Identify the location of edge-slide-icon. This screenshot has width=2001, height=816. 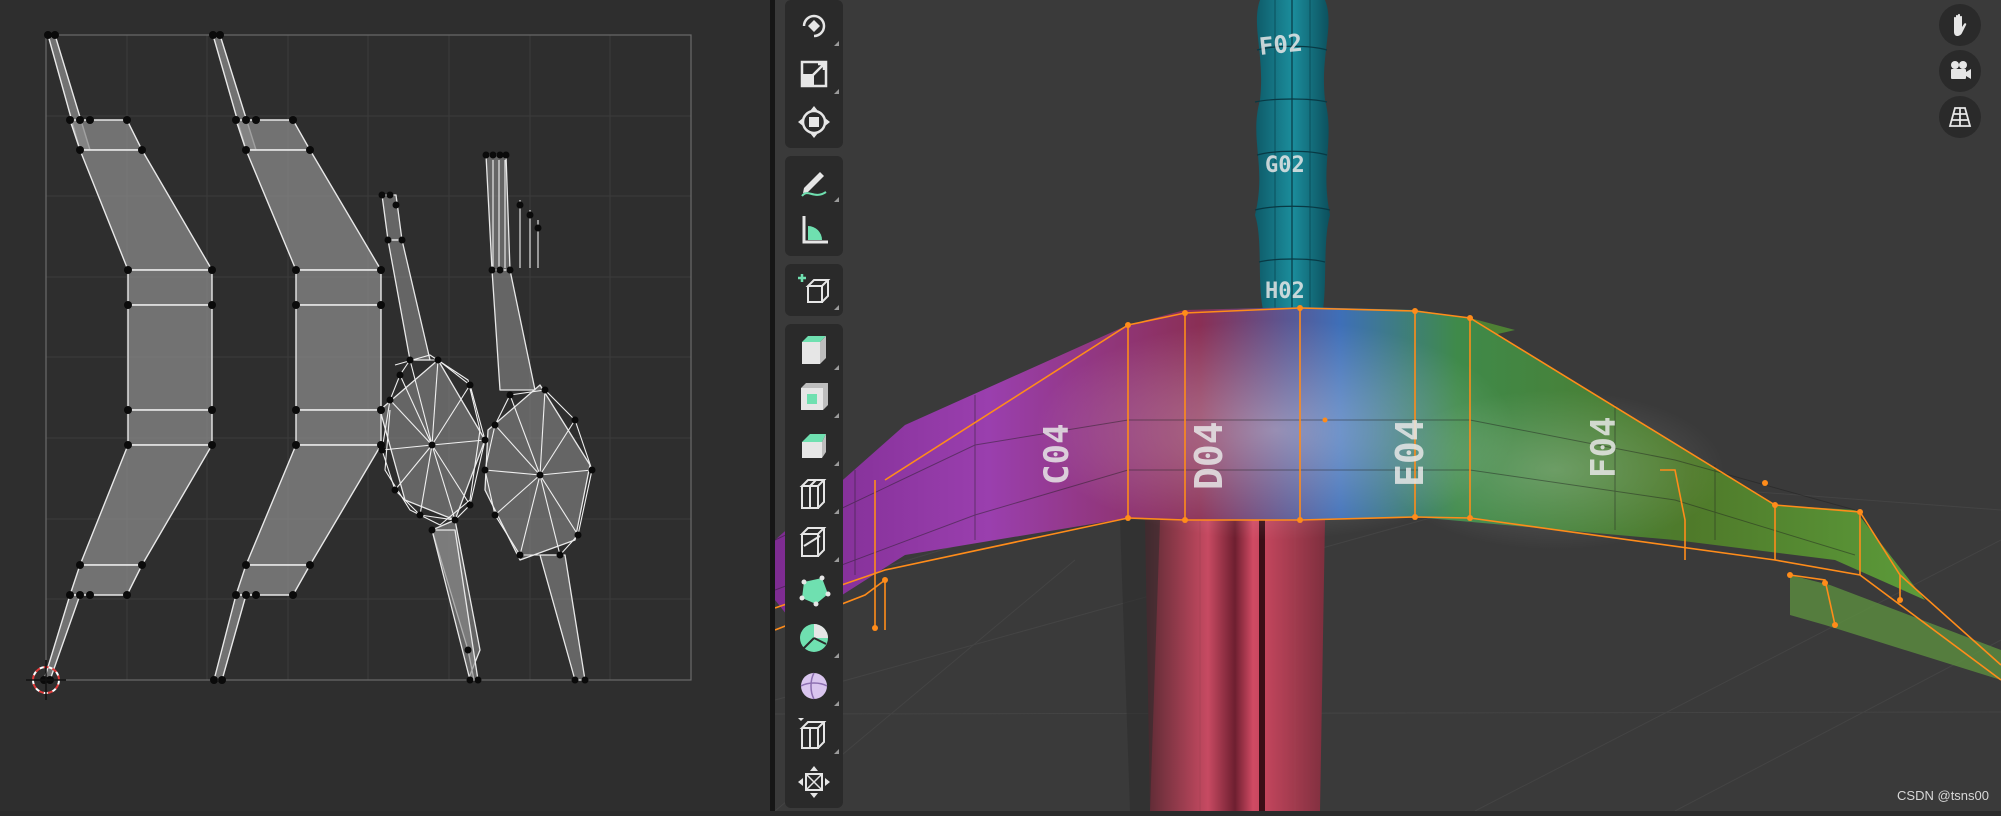
(812, 733).